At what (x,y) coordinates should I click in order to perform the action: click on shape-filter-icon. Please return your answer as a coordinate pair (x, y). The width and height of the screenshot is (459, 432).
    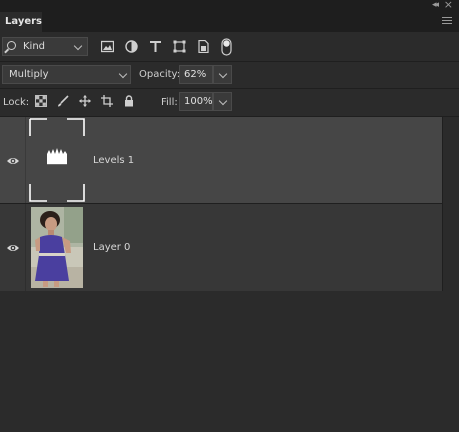
    Looking at the image, I should click on (179, 46).